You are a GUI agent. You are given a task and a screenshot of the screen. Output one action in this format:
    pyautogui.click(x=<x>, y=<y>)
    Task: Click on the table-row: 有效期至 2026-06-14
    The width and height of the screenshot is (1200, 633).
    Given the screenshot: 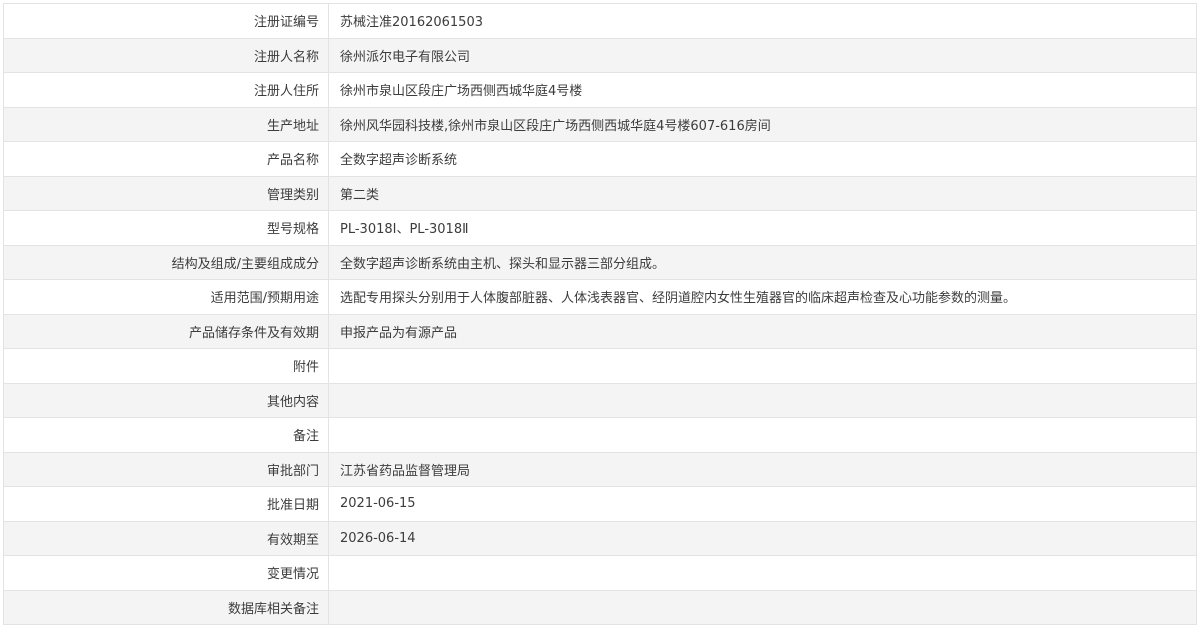 What is the action you would take?
    pyautogui.click(x=600, y=538)
    